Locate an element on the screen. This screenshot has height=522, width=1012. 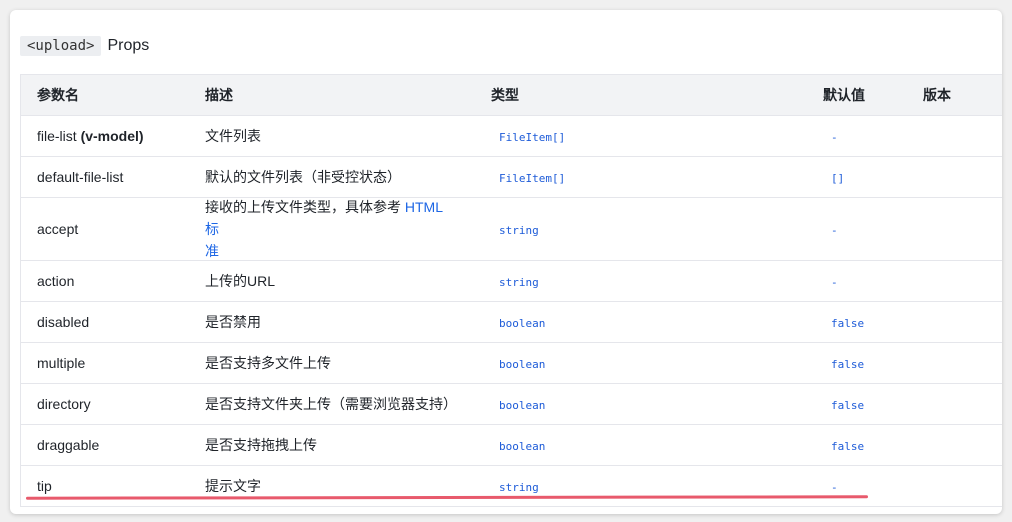
param-description: 是否支持拖拽上传 is located at coordinates (261, 445).